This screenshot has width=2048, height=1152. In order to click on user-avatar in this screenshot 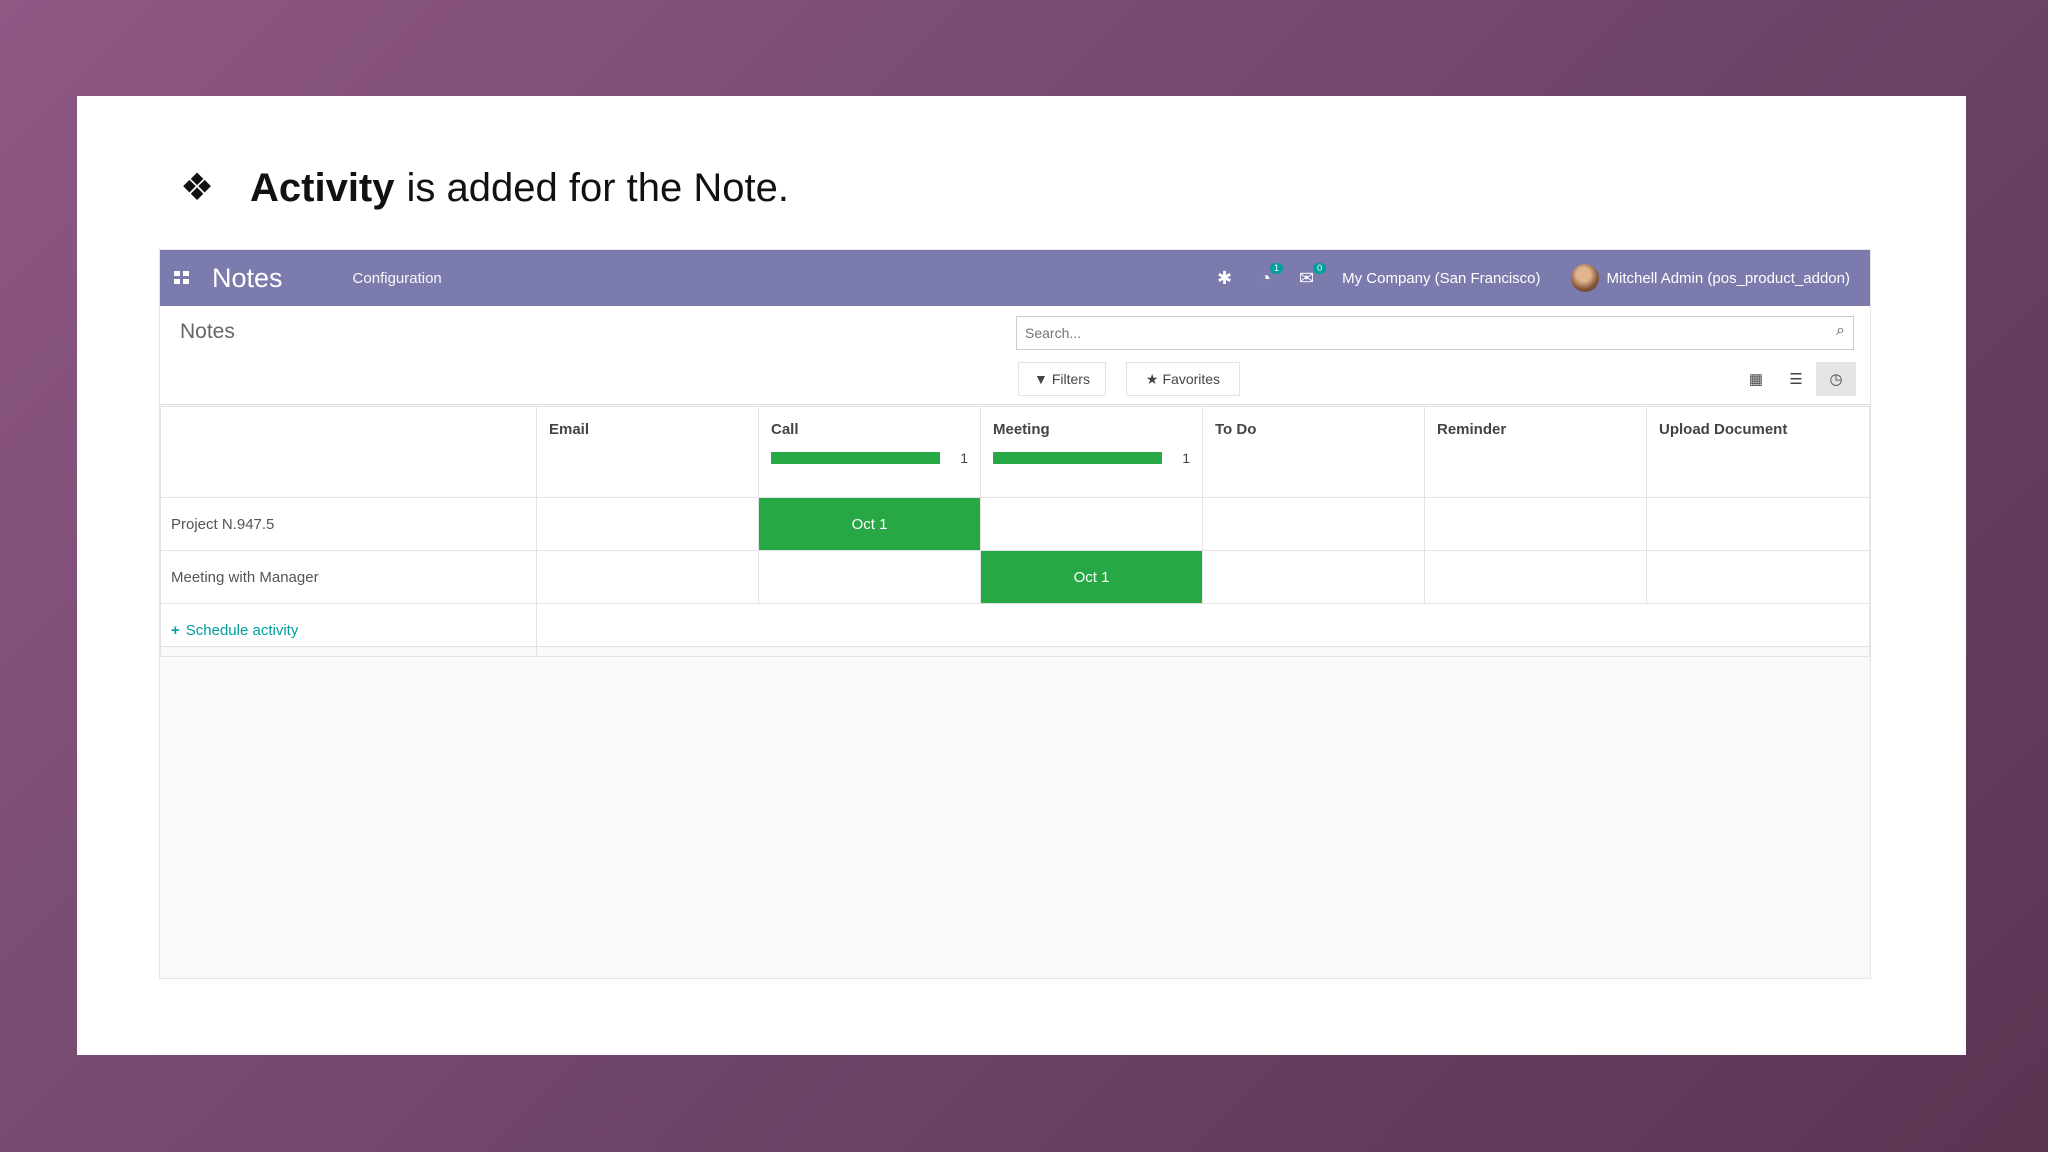, I will do `click(1584, 278)`.